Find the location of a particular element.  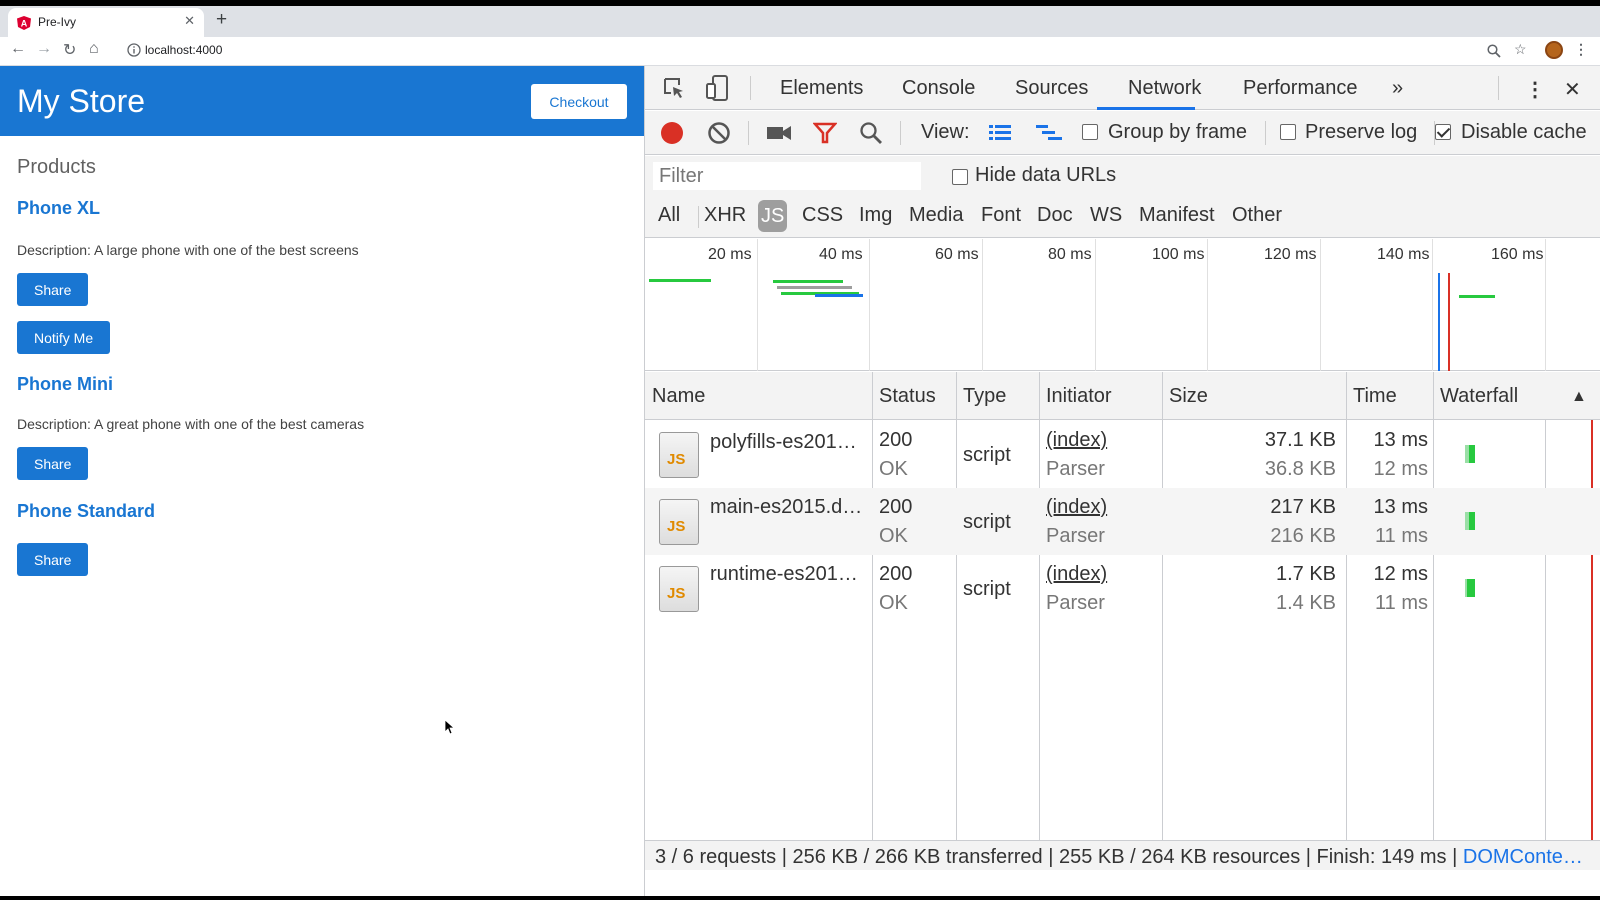

hide-data-urls-checkbox is located at coordinates (960, 177).